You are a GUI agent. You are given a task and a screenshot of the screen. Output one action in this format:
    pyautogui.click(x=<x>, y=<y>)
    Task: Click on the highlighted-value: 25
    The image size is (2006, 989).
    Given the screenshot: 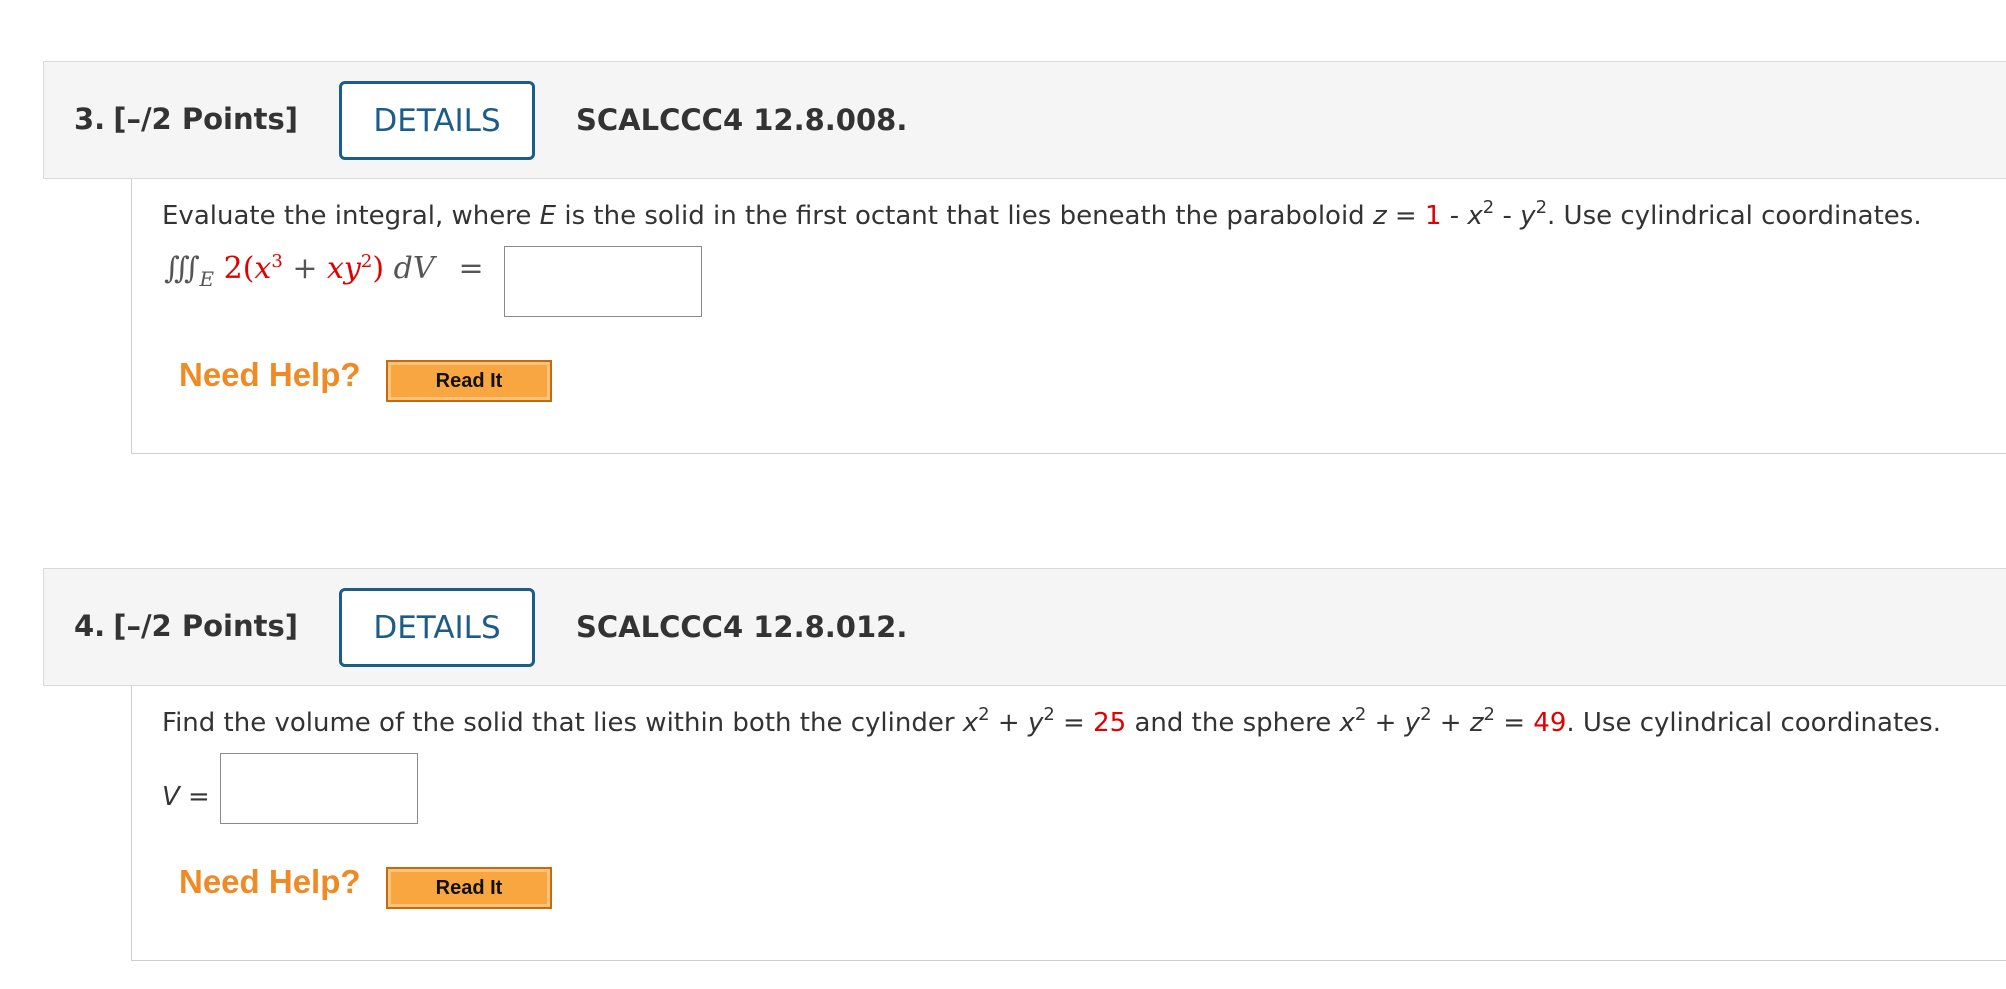 What is the action you would take?
    pyautogui.click(x=1110, y=723)
    